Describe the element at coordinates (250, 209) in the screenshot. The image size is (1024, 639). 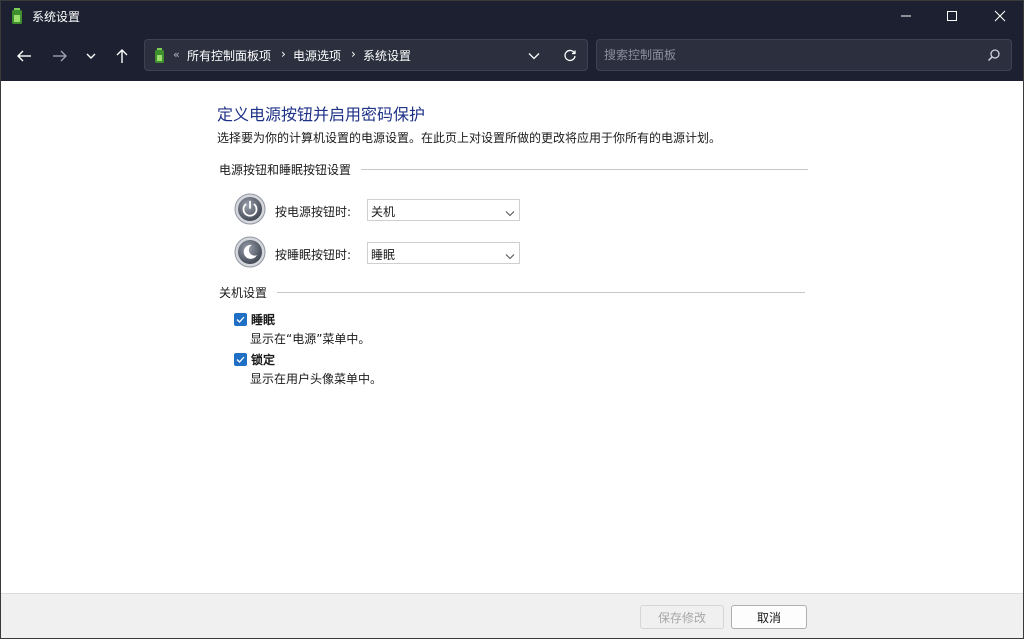
I see `power-button-icon` at that location.